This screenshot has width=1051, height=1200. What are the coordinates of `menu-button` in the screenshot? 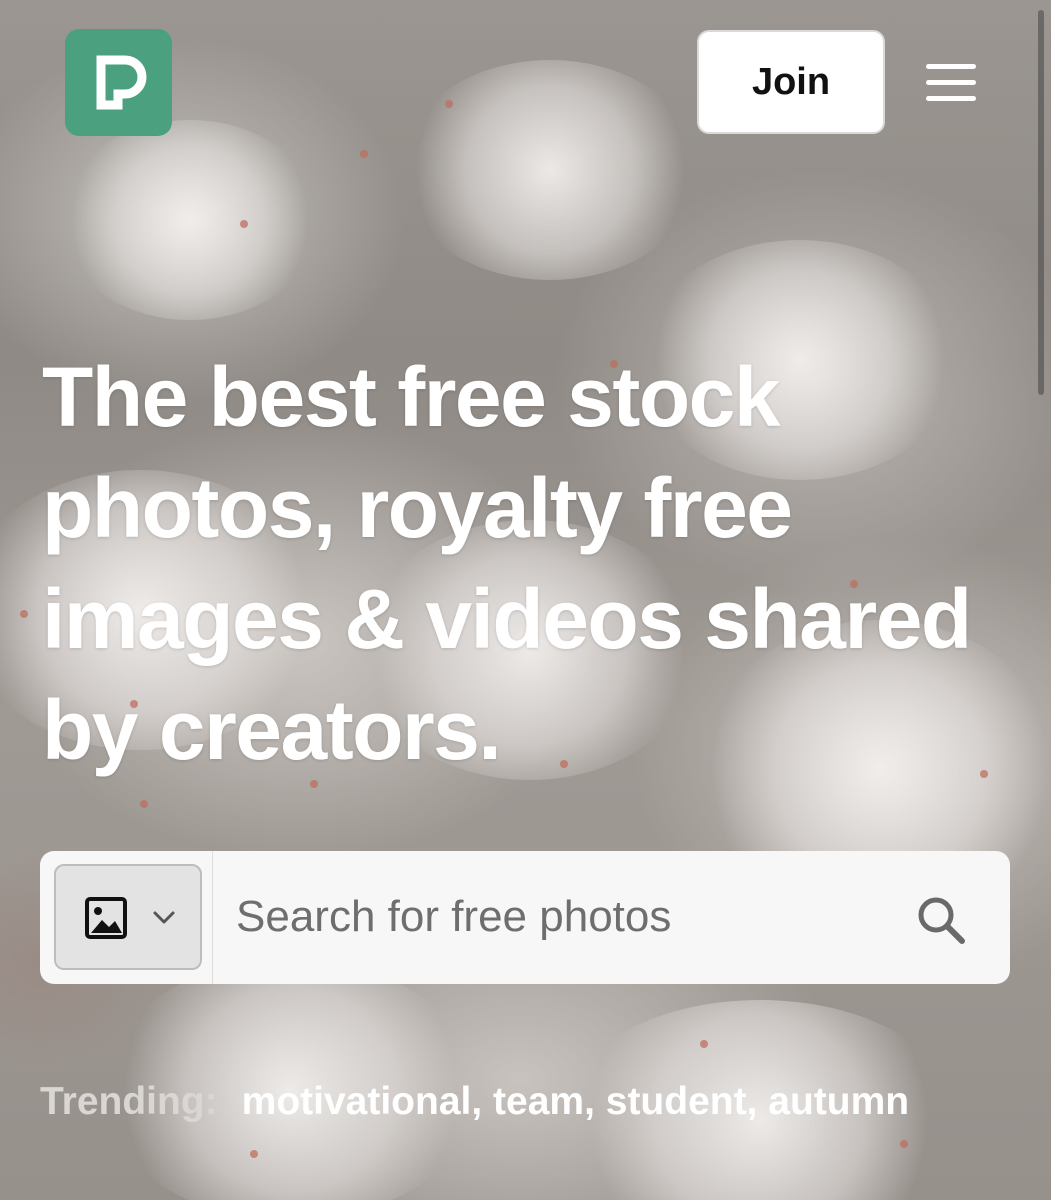 It's located at (951, 83).